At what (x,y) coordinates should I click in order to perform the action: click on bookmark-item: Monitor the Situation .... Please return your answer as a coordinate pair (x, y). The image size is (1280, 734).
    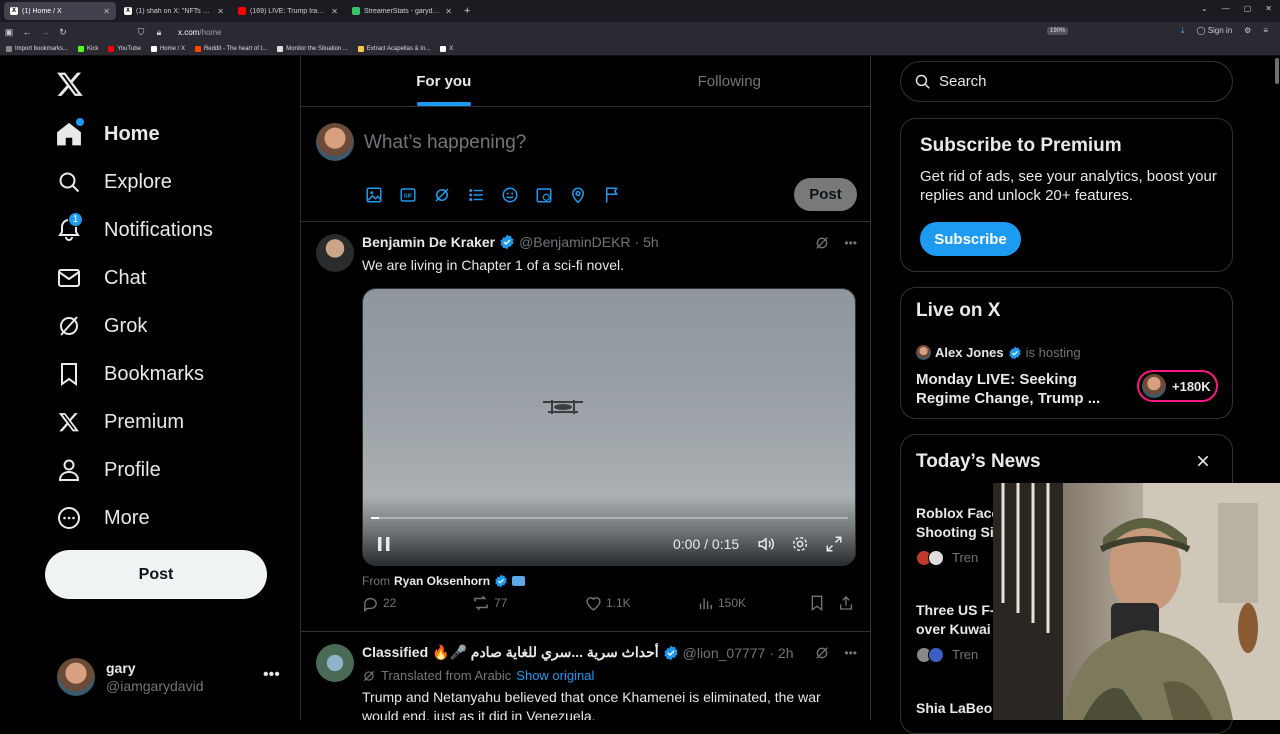
    Looking at the image, I should click on (312, 48).